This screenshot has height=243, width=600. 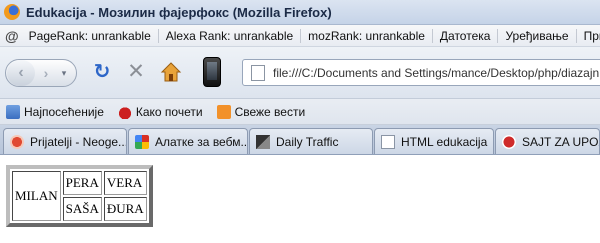 I want to click on menu-view: Приказ, so click(x=587, y=35).